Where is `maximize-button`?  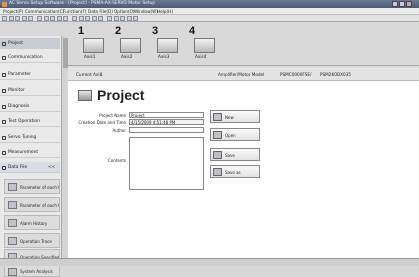 maximize-button is located at coordinates (402, 4).